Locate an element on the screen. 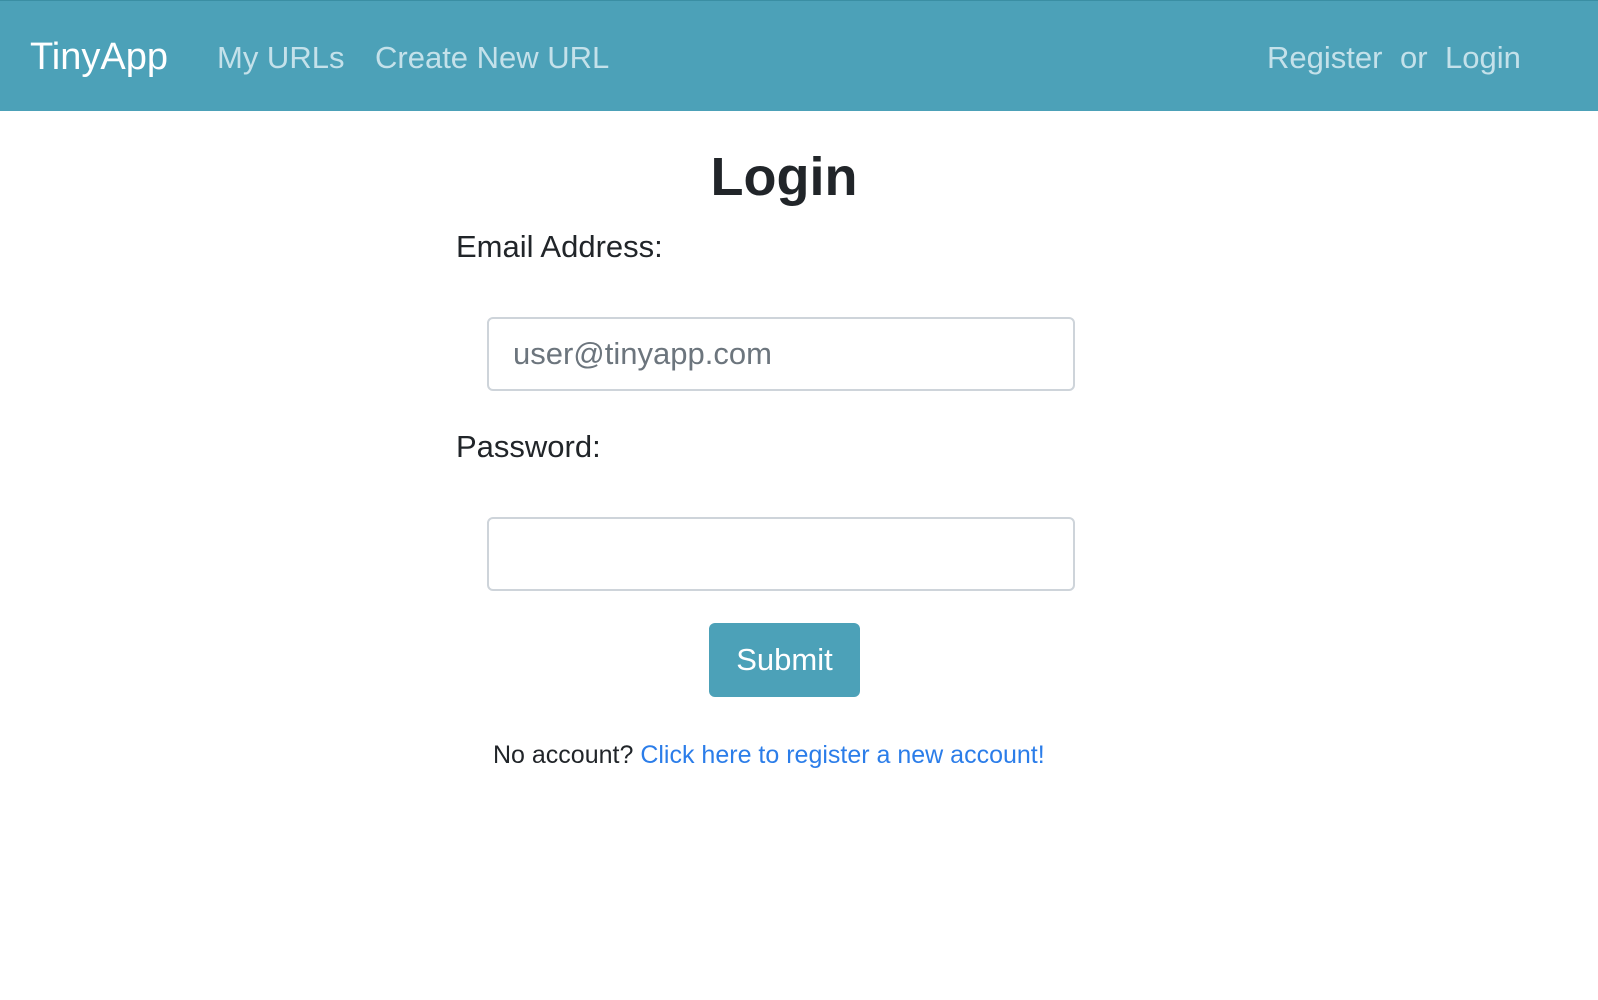 The height and width of the screenshot is (1000, 1598). brand-logo-link: TinyApp is located at coordinates (99, 57).